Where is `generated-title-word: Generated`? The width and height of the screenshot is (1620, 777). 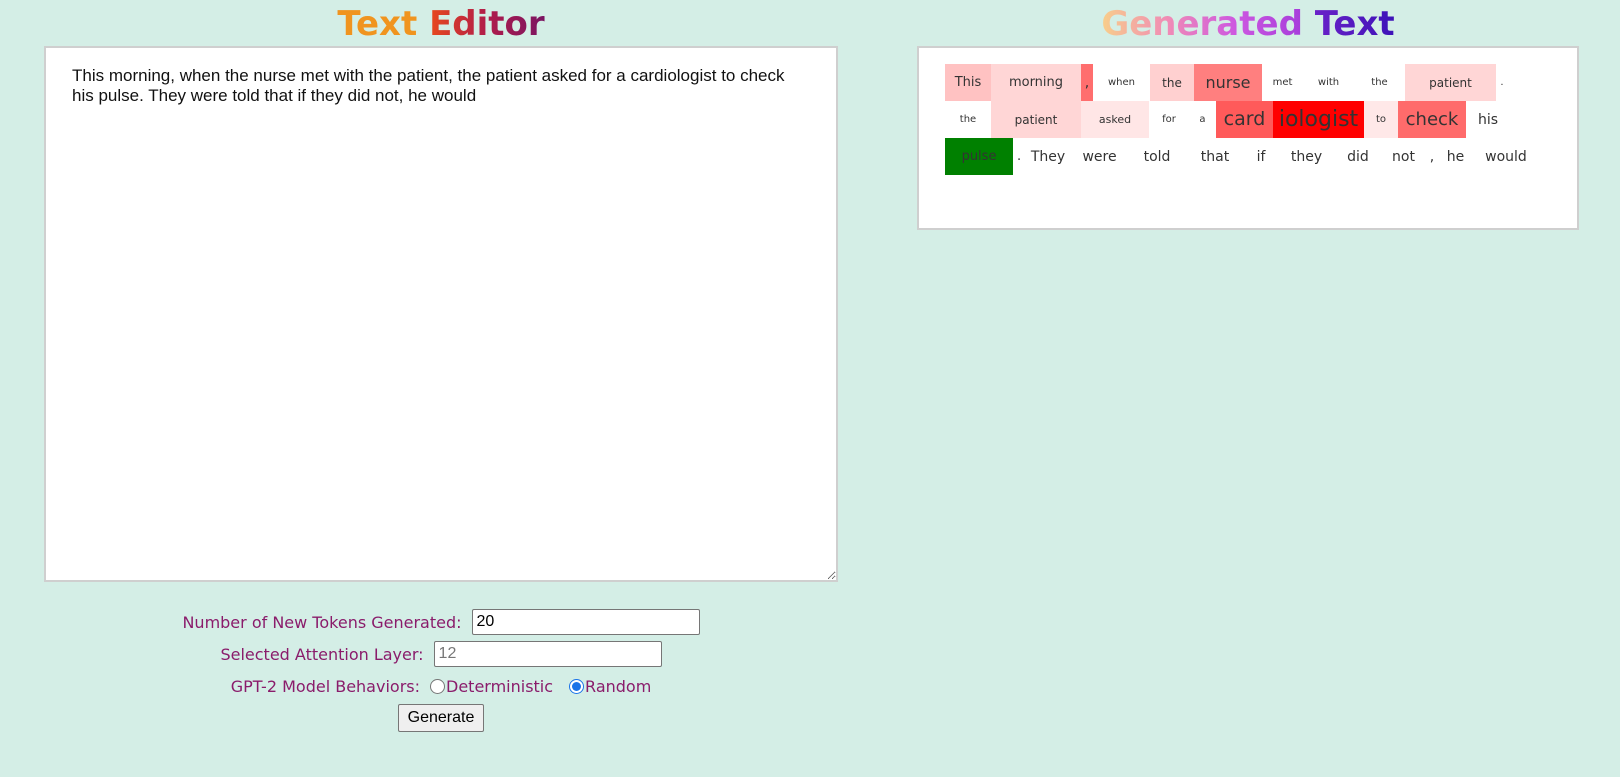 generated-title-word: Generated is located at coordinates (1202, 24).